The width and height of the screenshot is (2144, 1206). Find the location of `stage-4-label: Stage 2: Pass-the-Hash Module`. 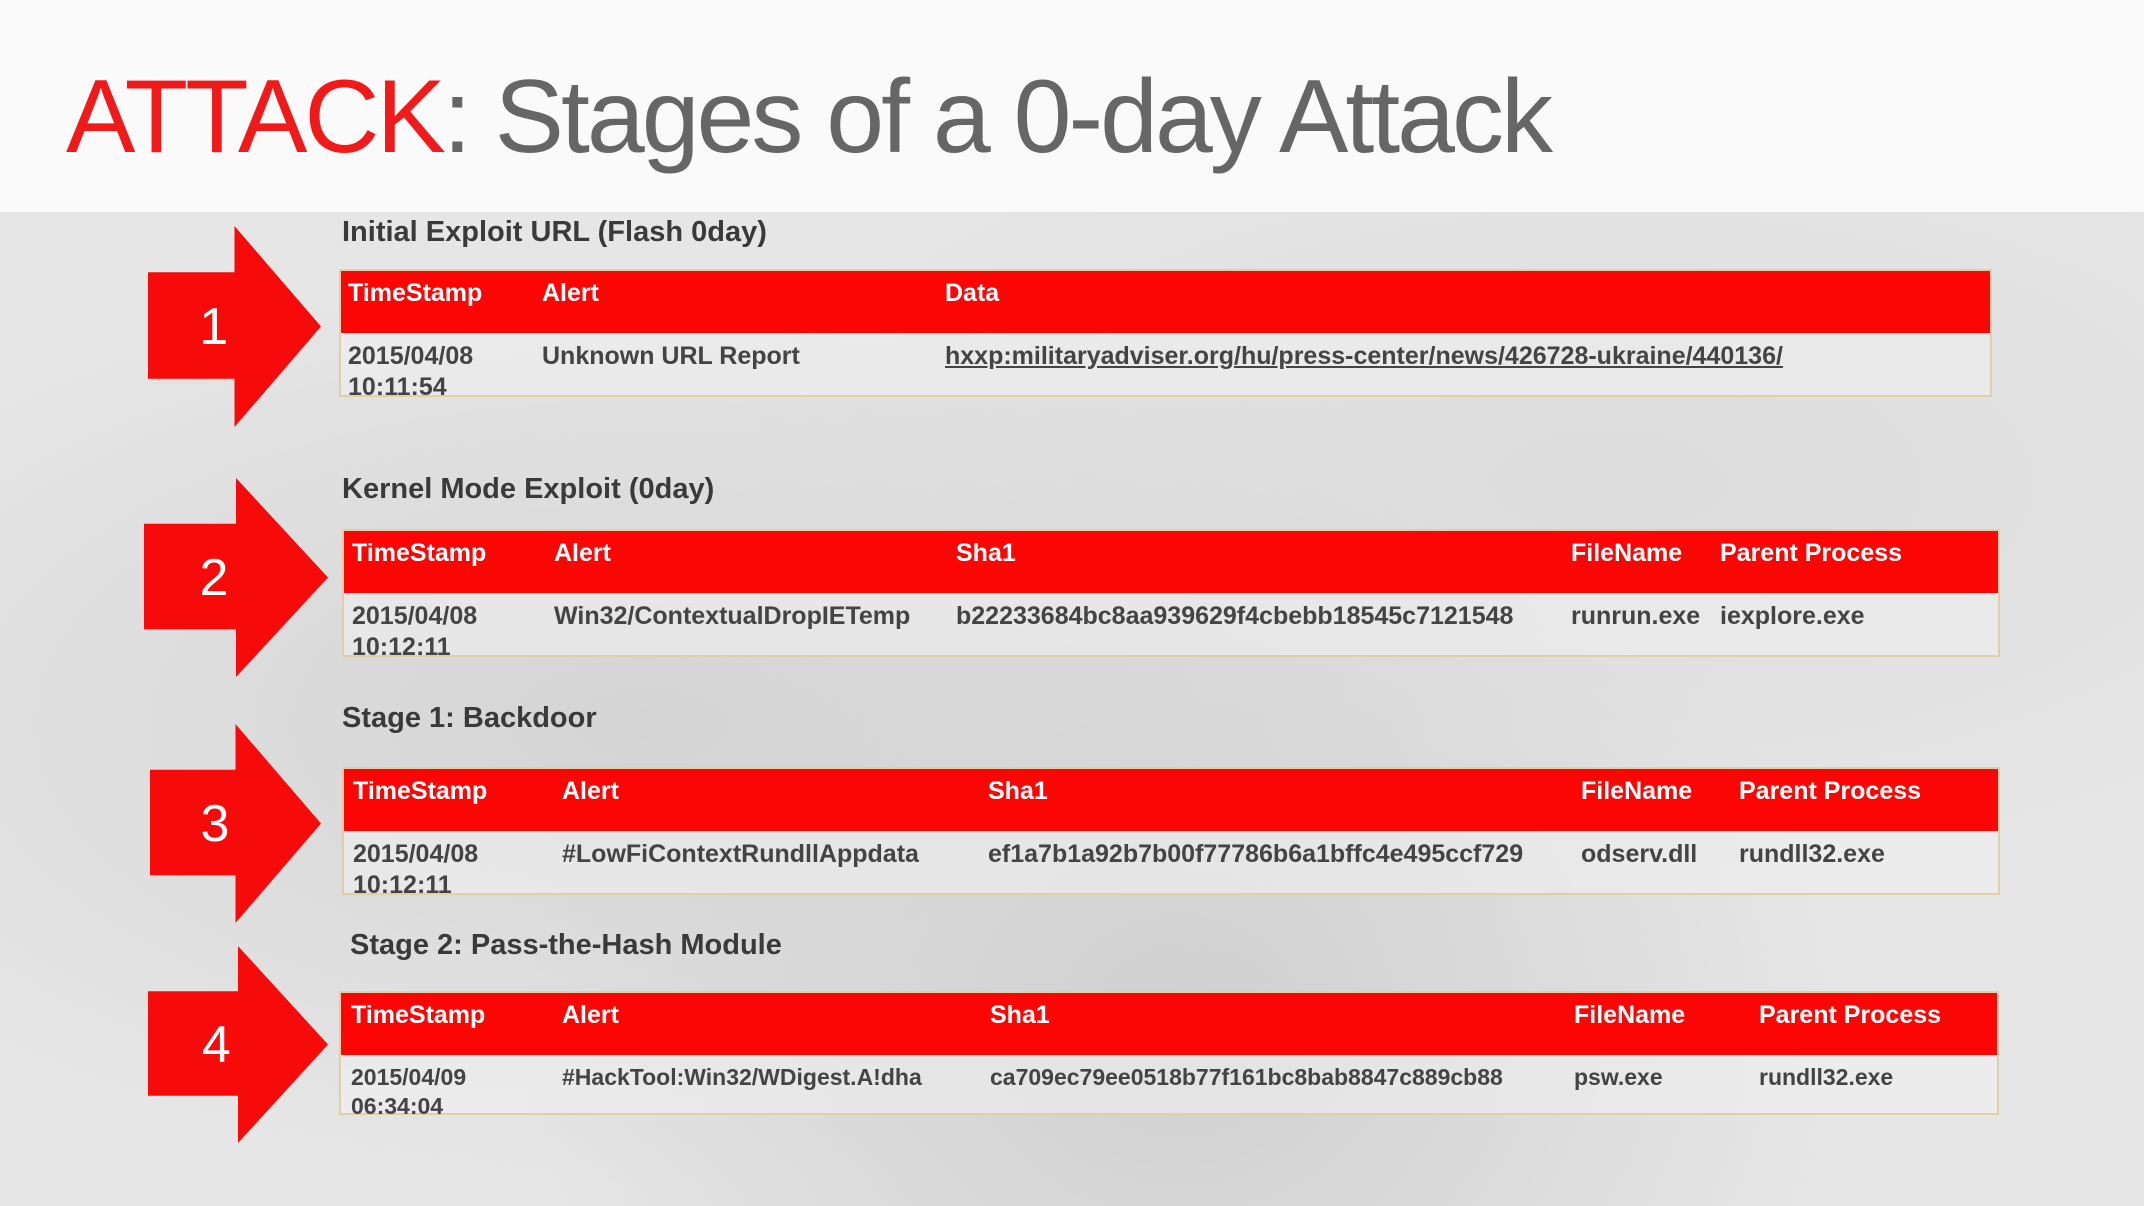

stage-4-label: Stage 2: Pass-the-Hash Module is located at coordinates (566, 945).